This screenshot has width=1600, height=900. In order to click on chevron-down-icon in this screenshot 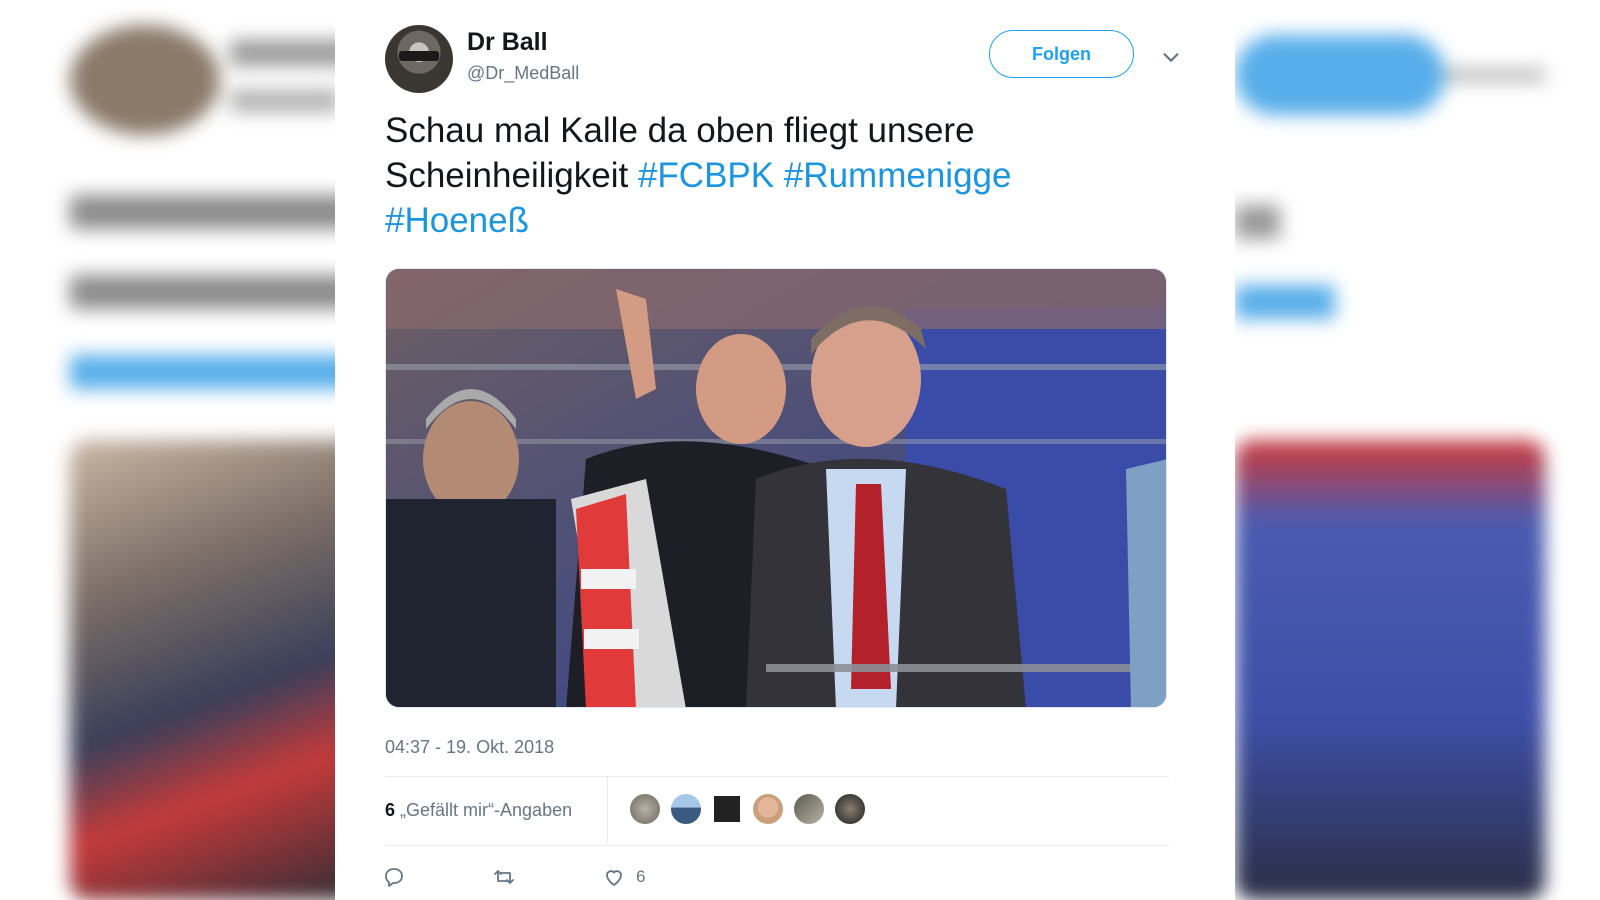, I will do `click(1171, 57)`.